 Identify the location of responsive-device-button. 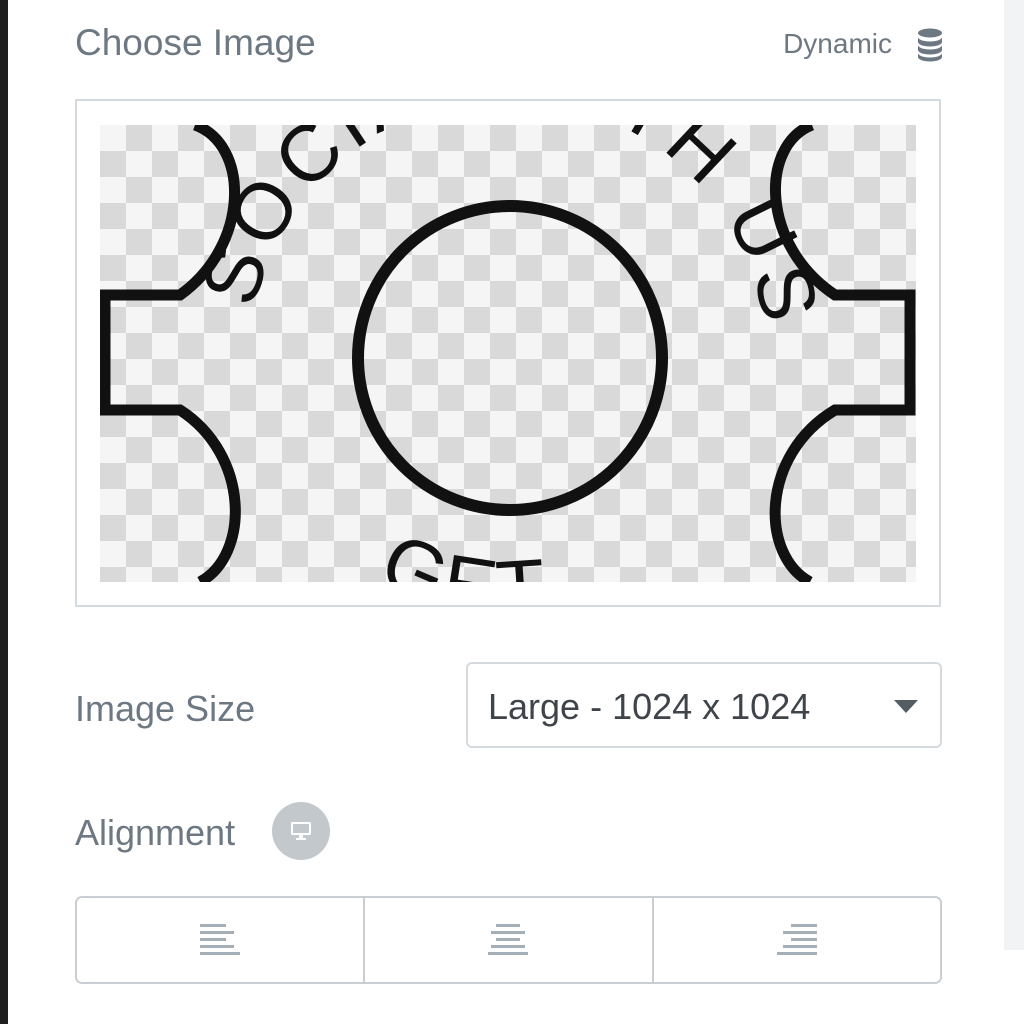
(301, 831).